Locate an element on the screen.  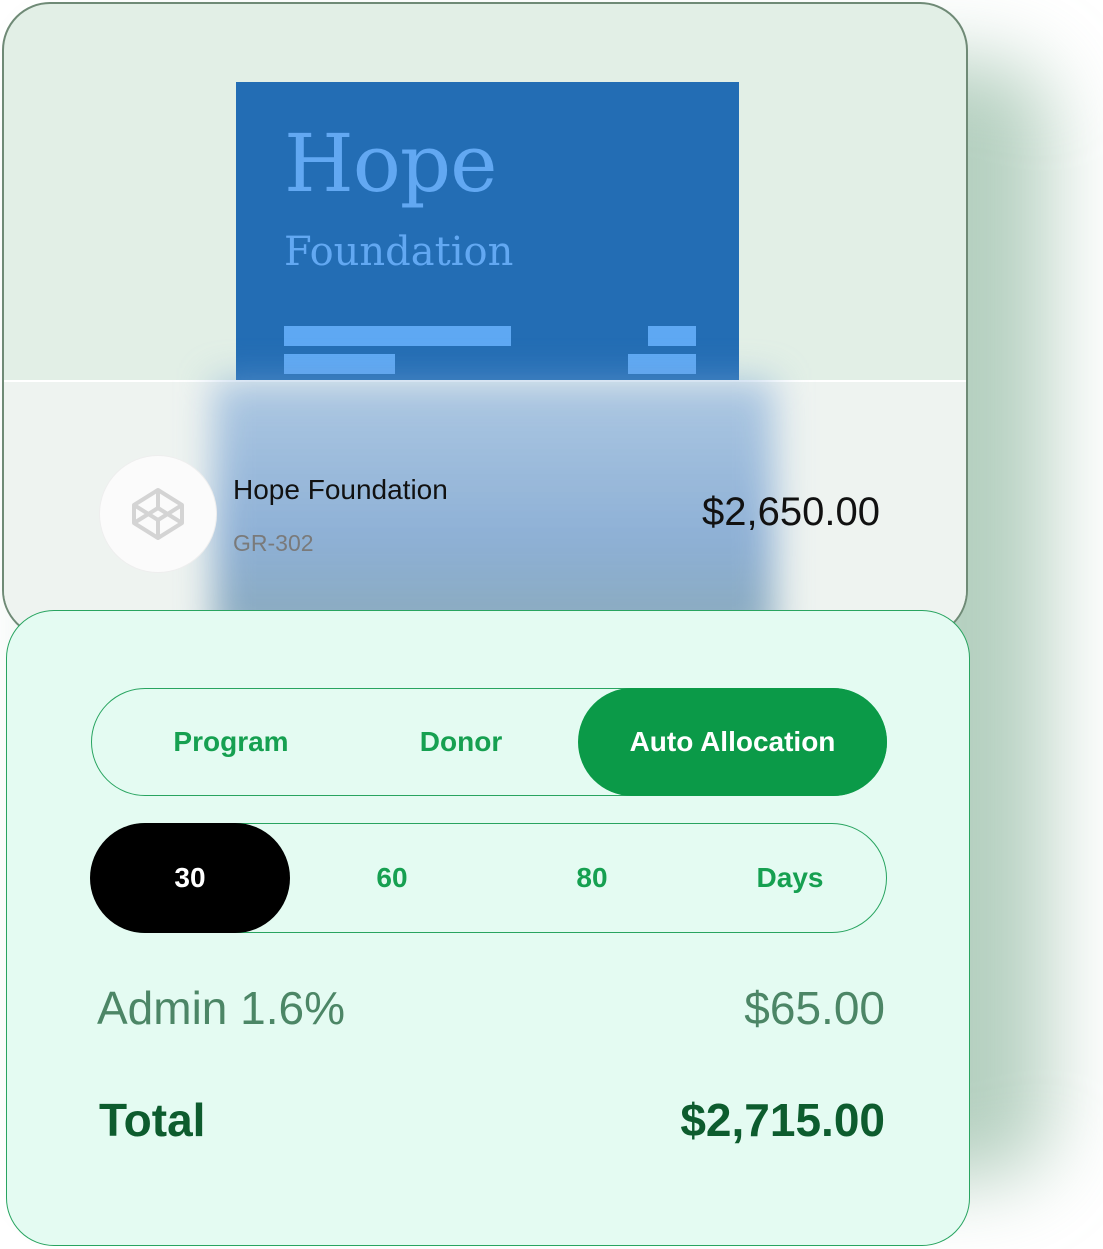
document-title: Hope is located at coordinates (390, 163).